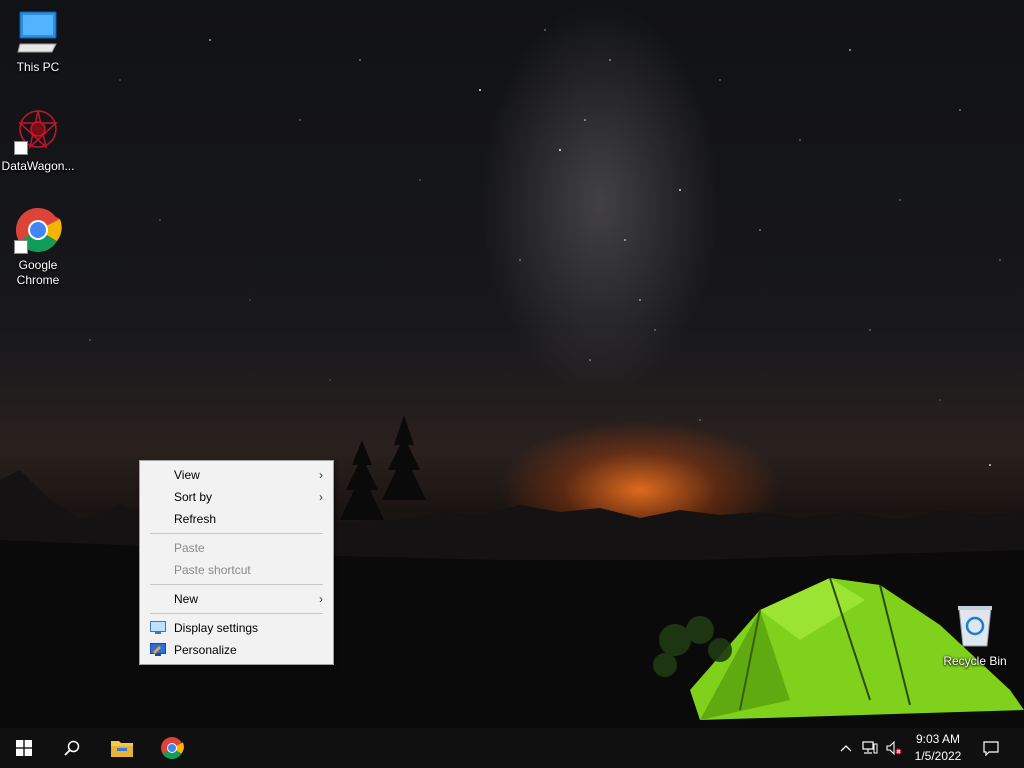  What do you see at coordinates (158, 627) in the screenshot?
I see `display-icon` at bounding box center [158, 627].